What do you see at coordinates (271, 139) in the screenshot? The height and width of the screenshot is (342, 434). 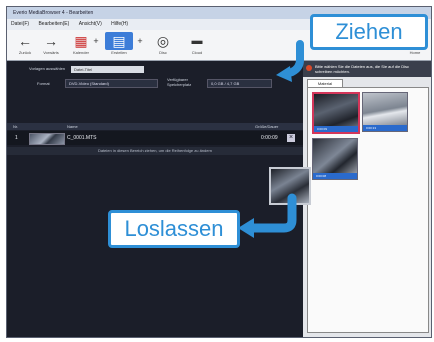 I see `drag-arrows` at bounding box center [271, 139].